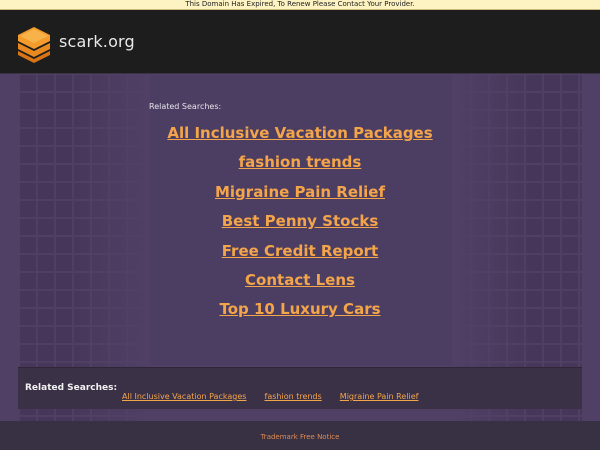 The width and height of the screenshot is (600, 450). What do you see at coordinates (97, 41) in the screenshot?
I see `site-name: scark.org` at bounding box center [97, 41].